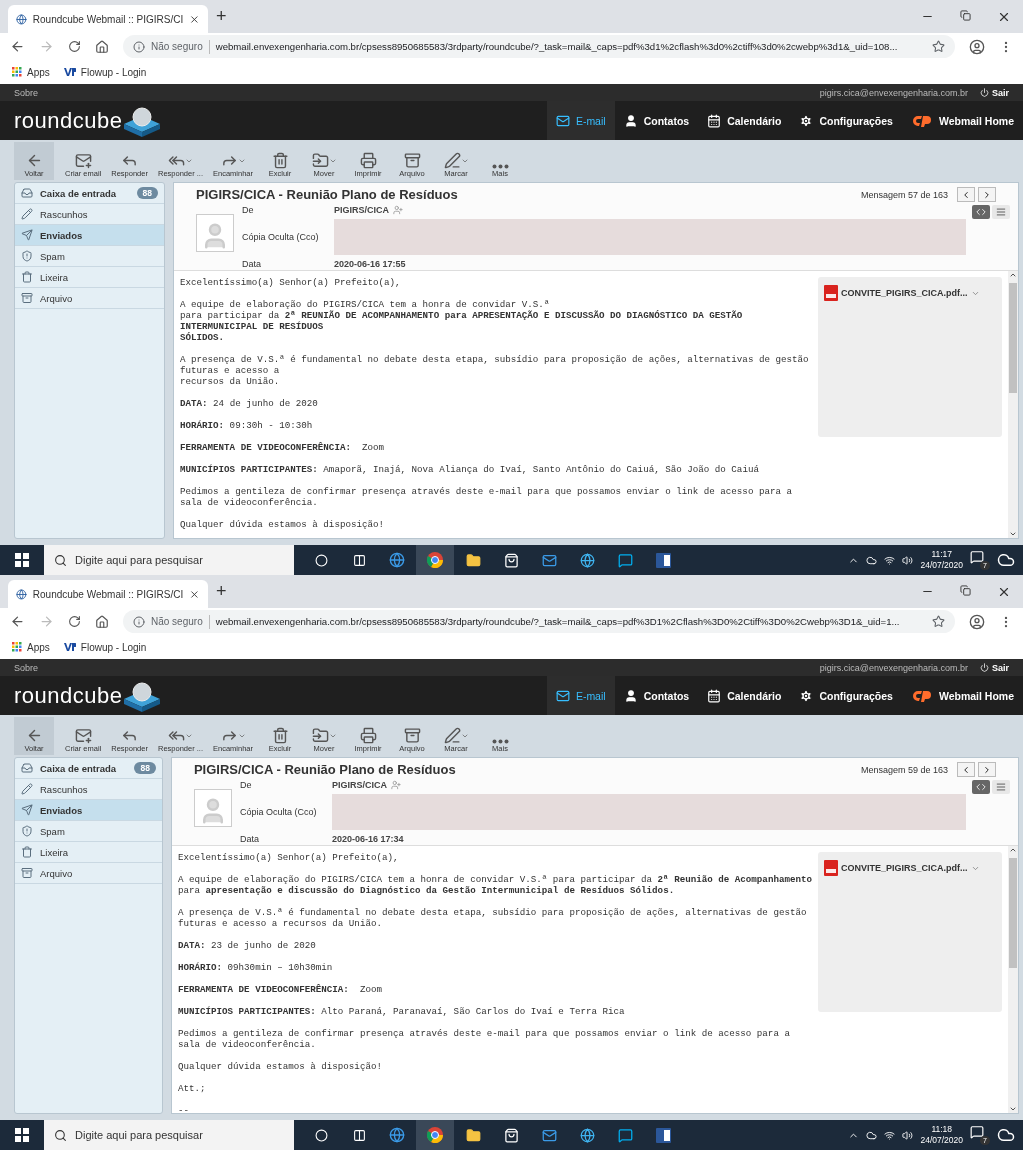  I want to click on body-paragraph: Att.;, so click(192, 1088).